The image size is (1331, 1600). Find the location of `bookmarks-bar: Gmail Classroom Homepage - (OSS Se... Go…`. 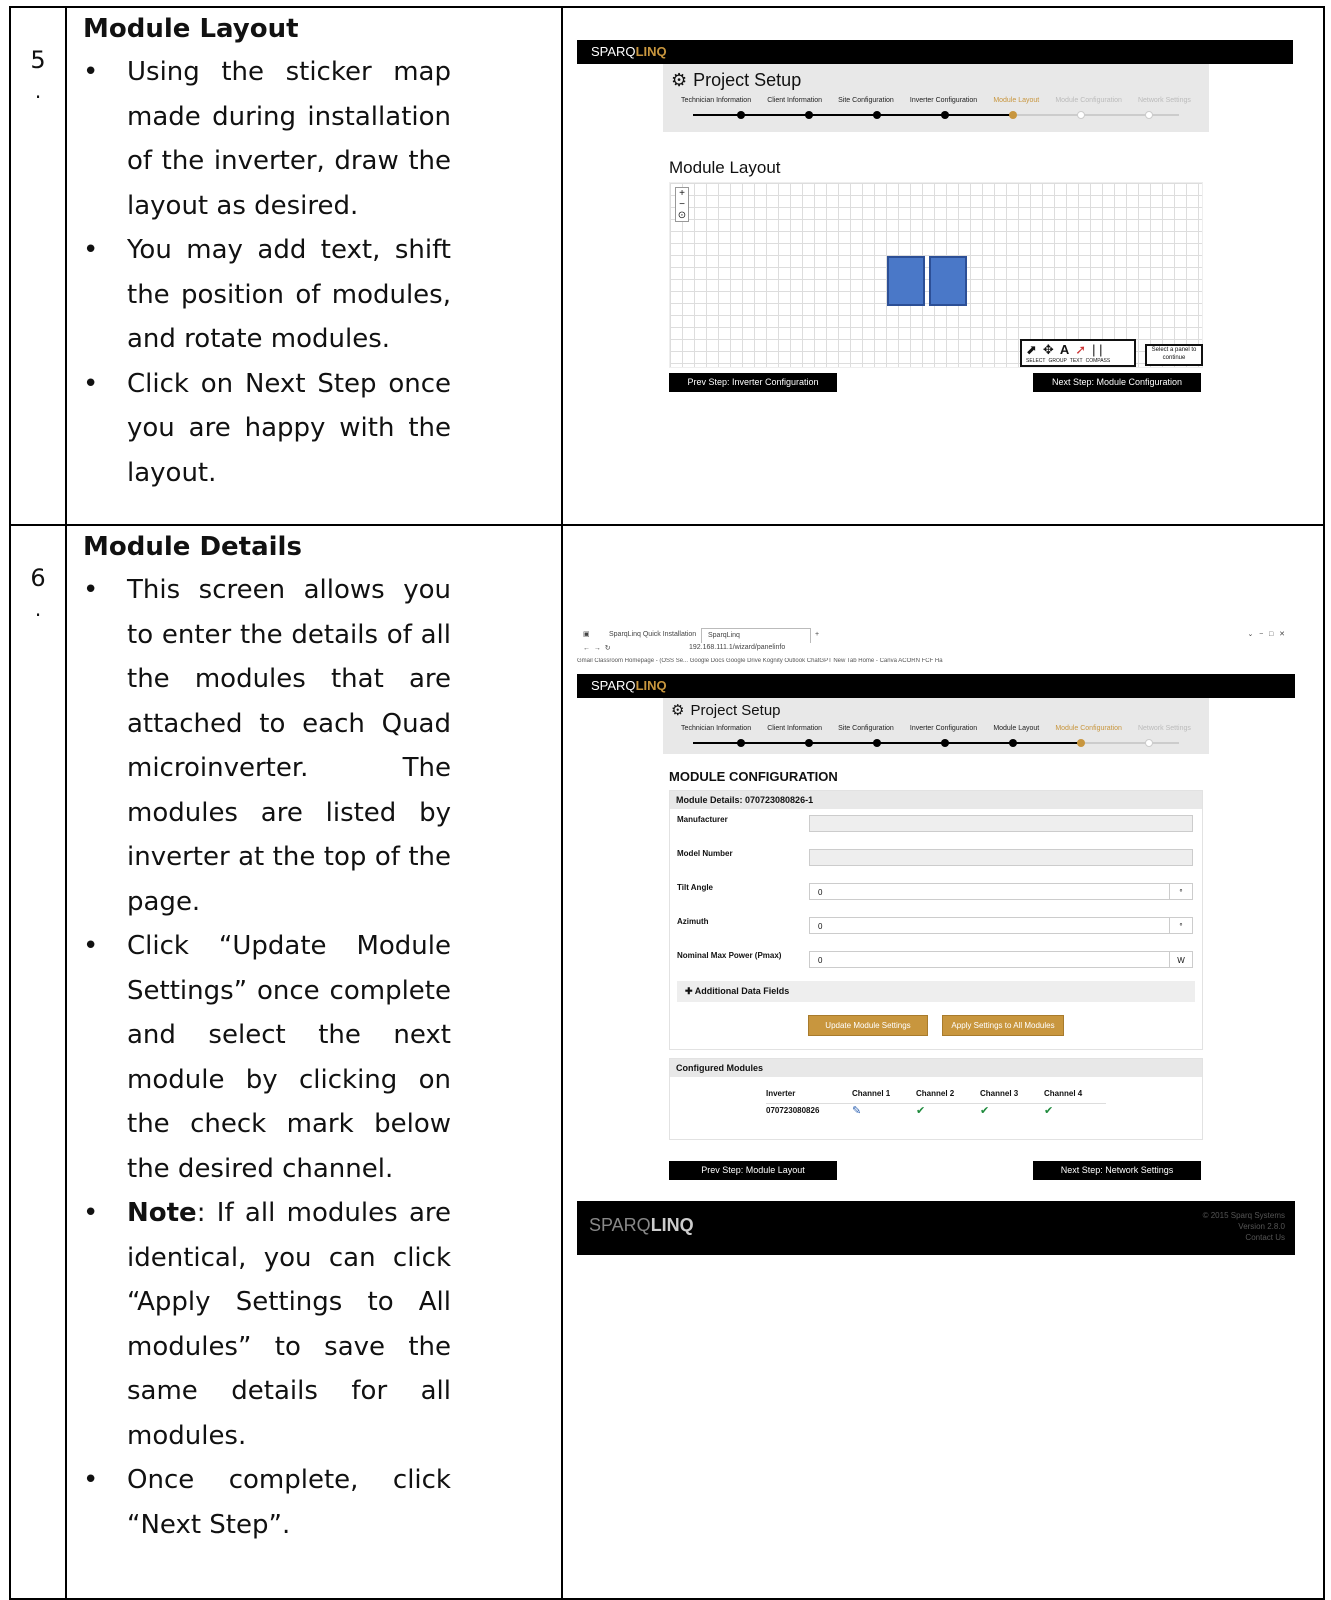

bookmarks-bar: Gmail Classroom Homepage - (OSS Se... Go… is located at coordinates (936, 664).